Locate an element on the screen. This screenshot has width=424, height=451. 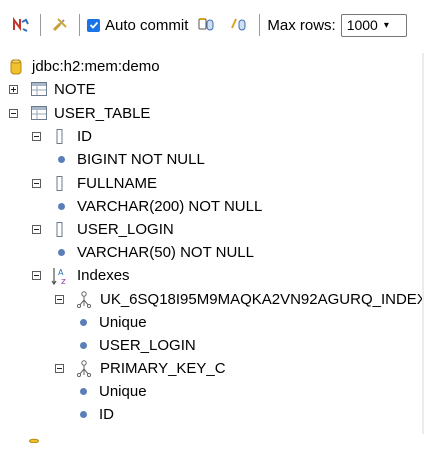
toolbar: Auto commit Max rows: 1000 ▾ is located at coordinates (212, 25).